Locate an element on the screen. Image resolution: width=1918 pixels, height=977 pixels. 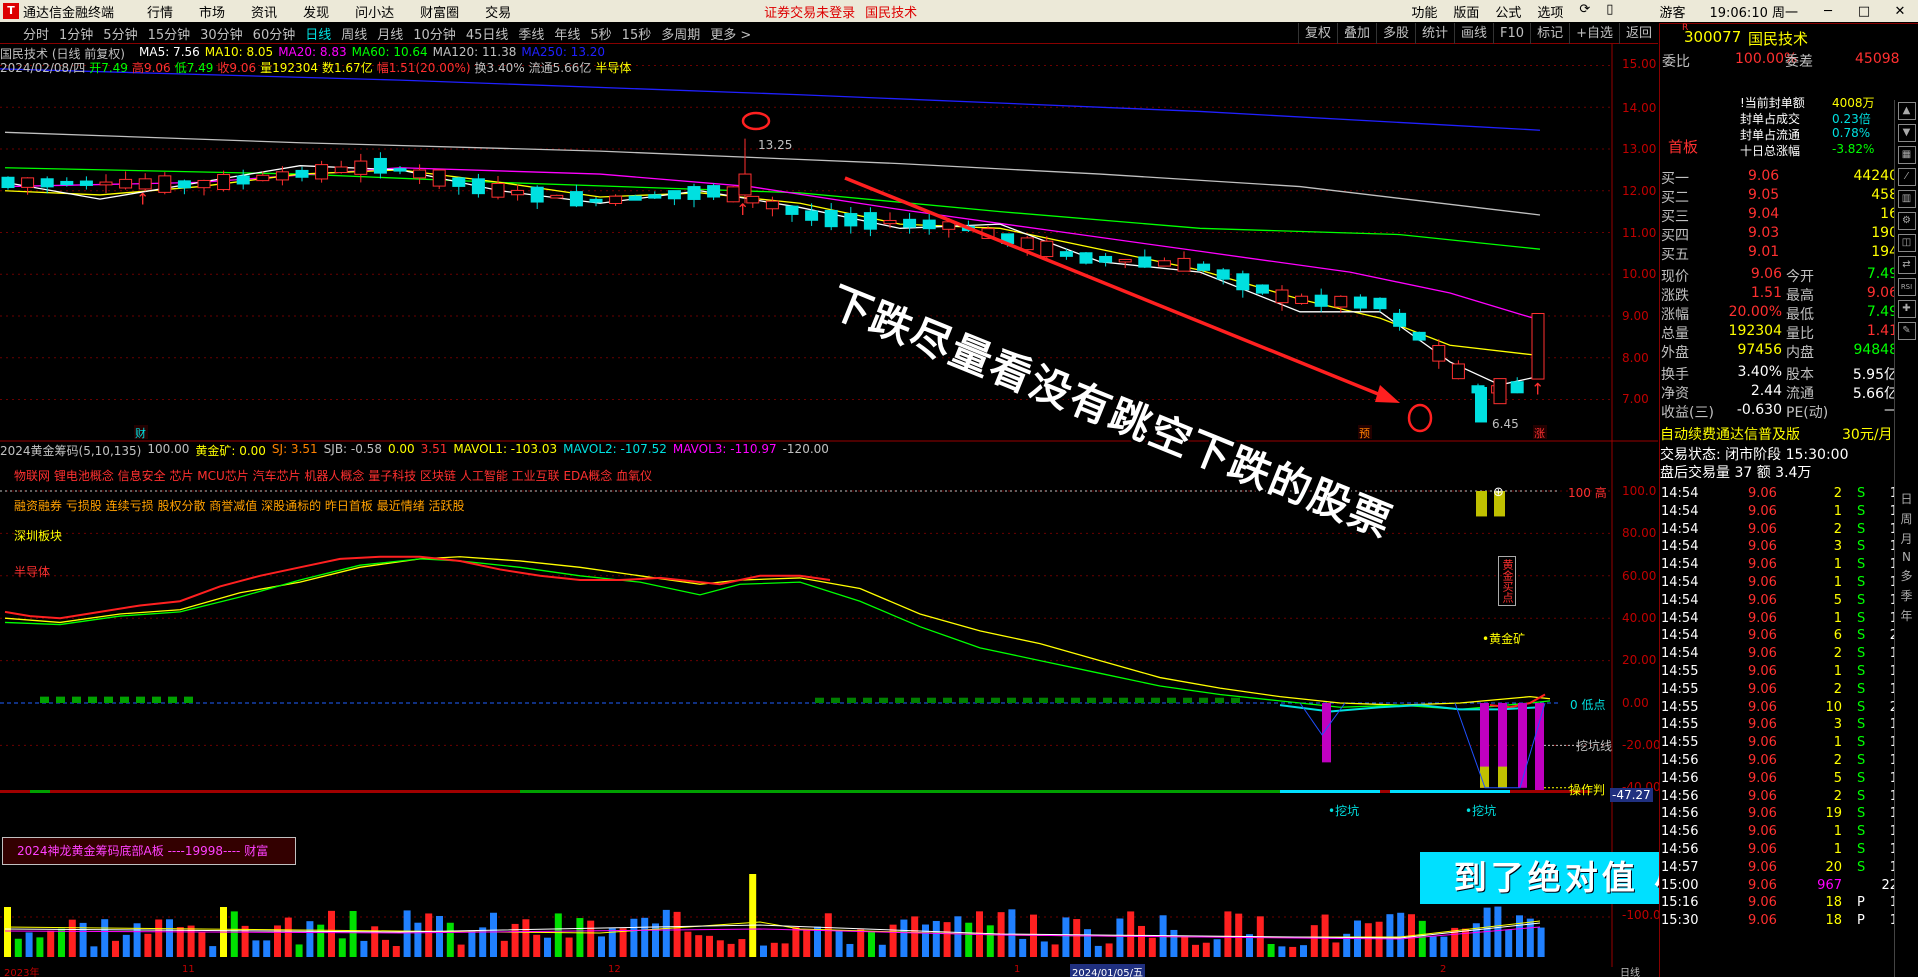
period-tab: 45日线 is located at coordinates (487, 33).